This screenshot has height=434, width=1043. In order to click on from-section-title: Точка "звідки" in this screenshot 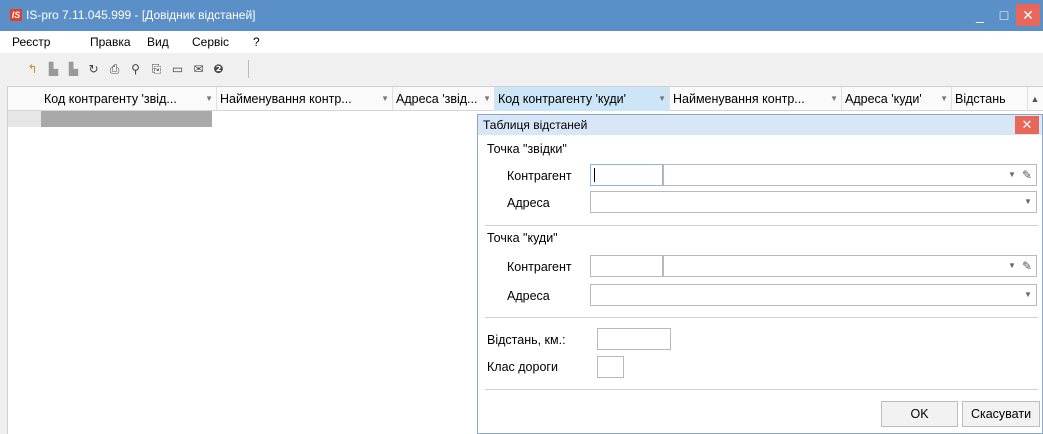, I will do `click(527, 149)`.